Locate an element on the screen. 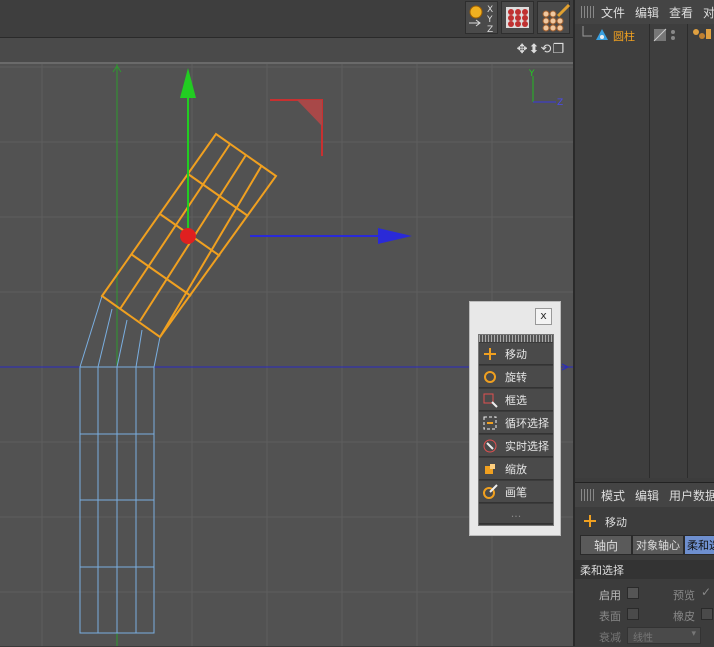 Image resolution: width=714 pixels, height=647 pixels. palette-item-label: 旋转 is located at coordinates (516, 377).